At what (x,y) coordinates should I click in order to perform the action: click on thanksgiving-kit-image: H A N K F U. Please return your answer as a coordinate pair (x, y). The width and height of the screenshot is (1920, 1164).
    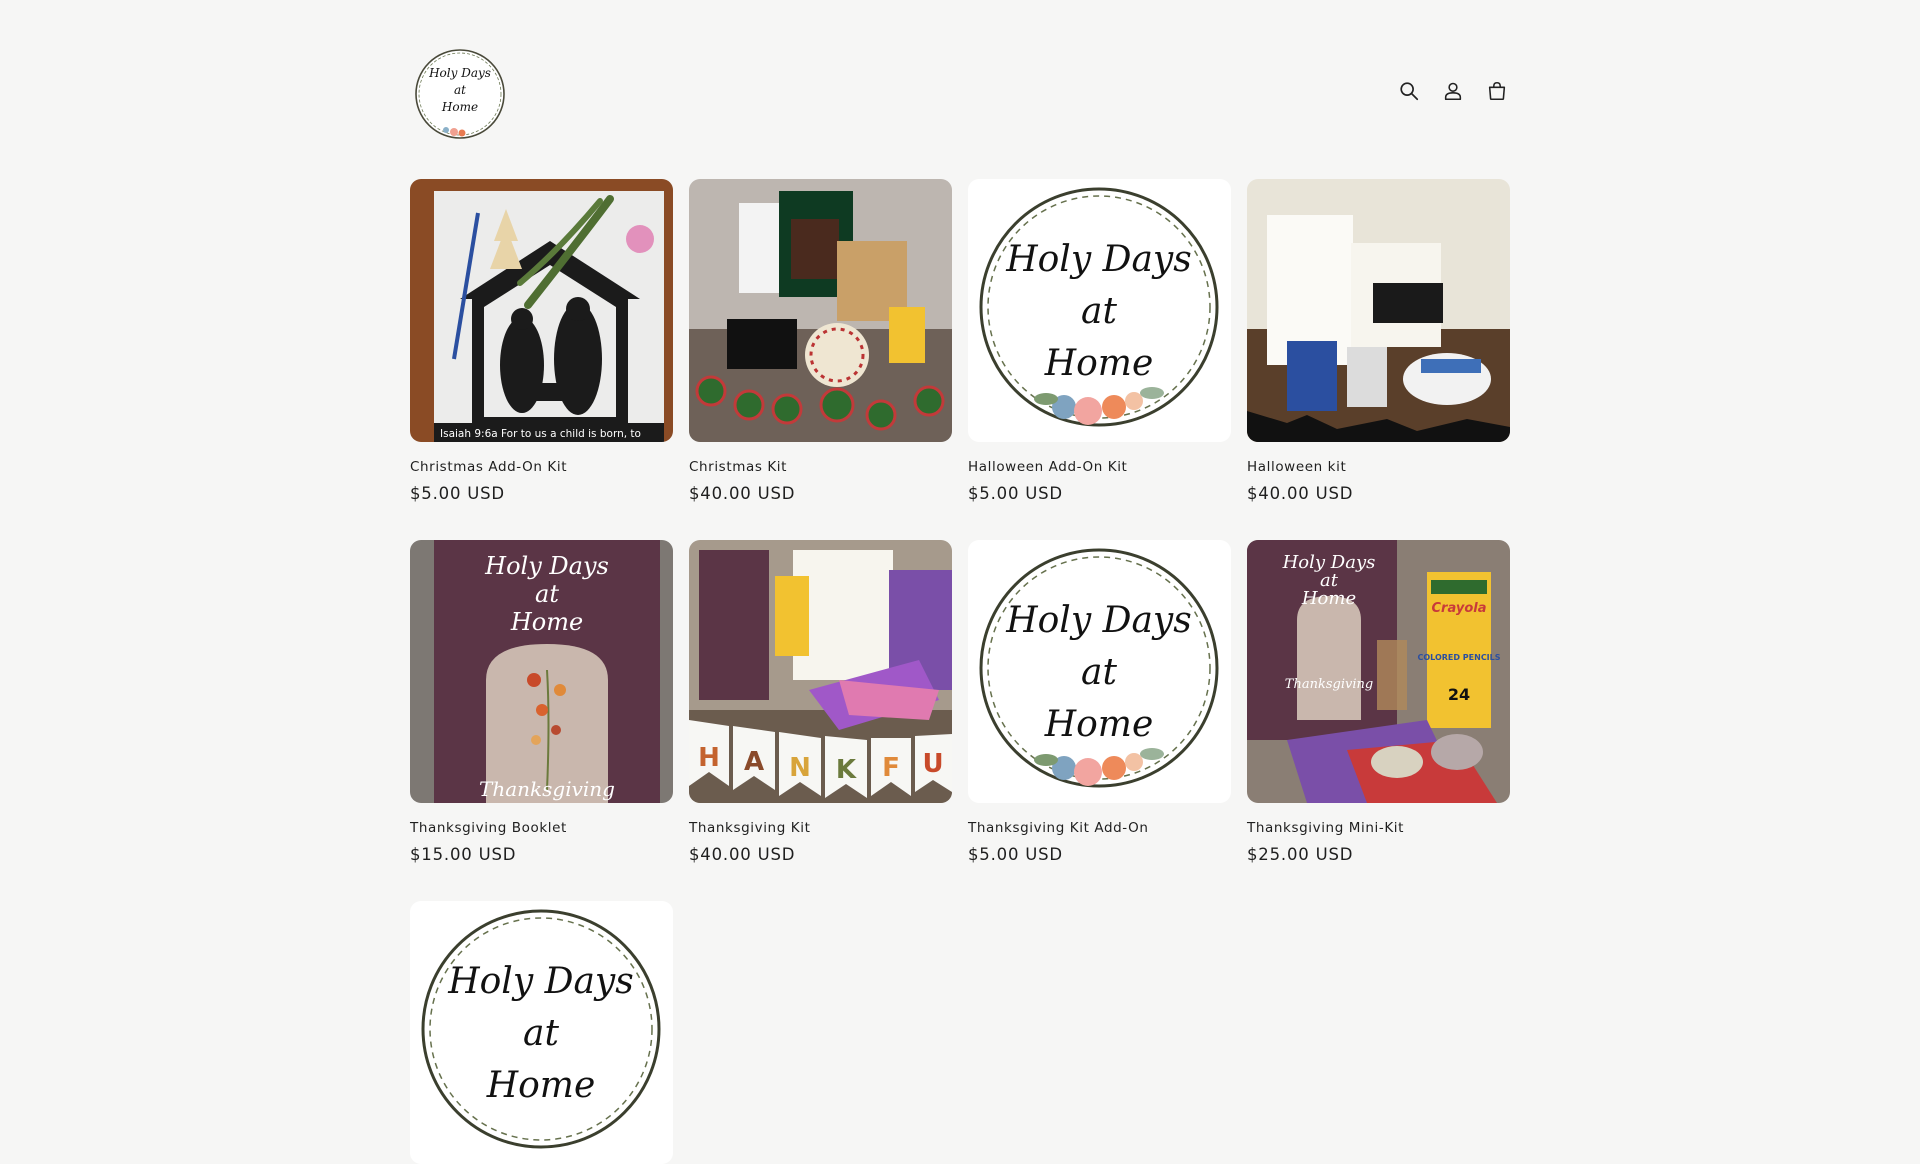
    Looking at the image, I should click on (820, 671).